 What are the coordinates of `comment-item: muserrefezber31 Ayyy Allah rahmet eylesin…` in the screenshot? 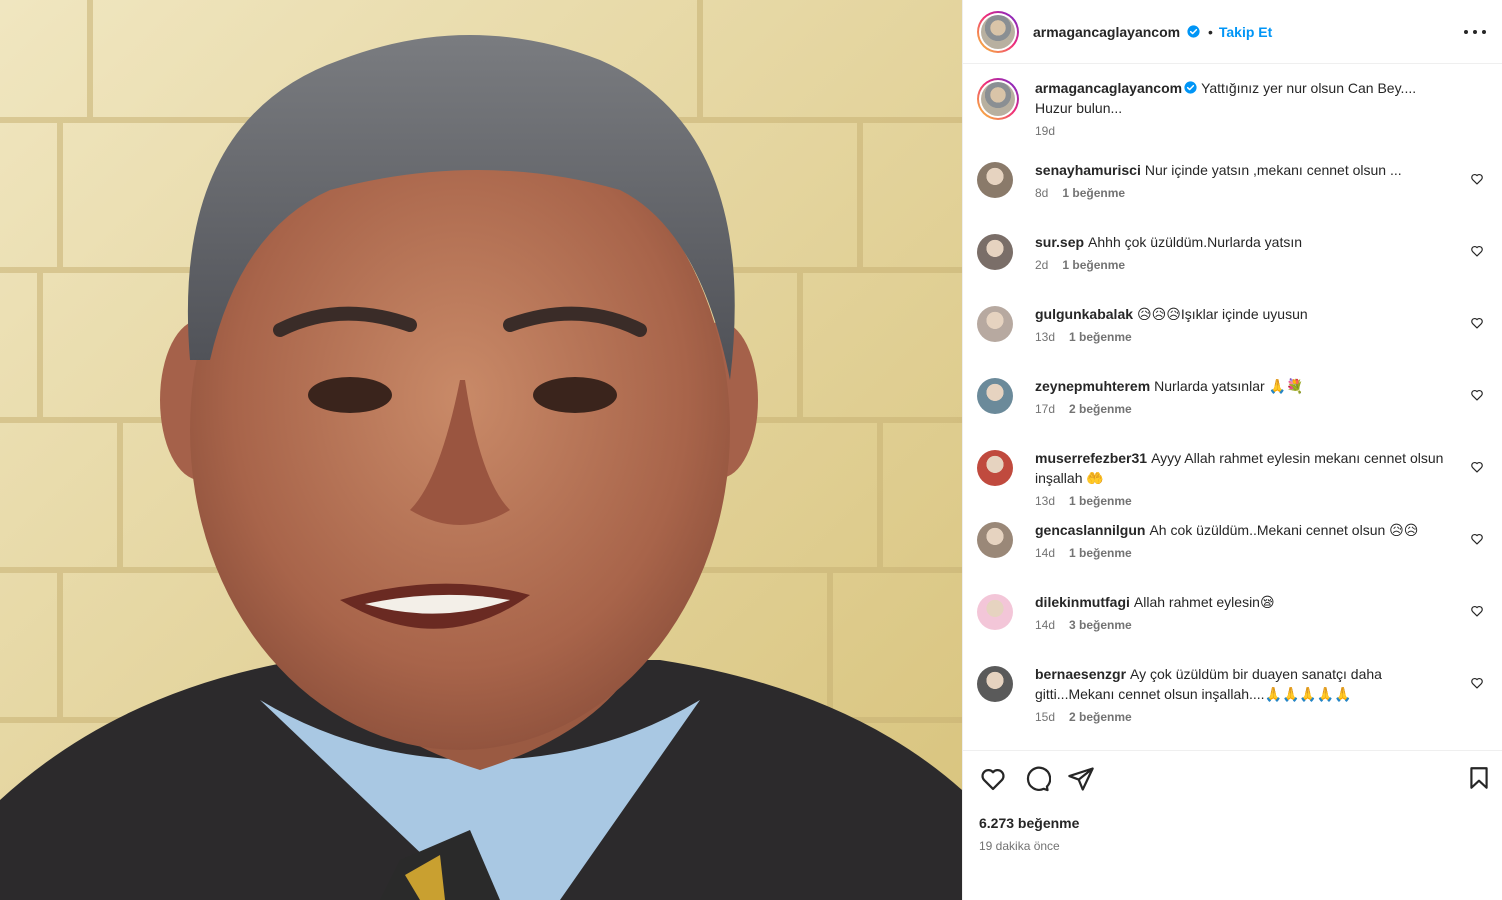 It's located at (1231, 484).